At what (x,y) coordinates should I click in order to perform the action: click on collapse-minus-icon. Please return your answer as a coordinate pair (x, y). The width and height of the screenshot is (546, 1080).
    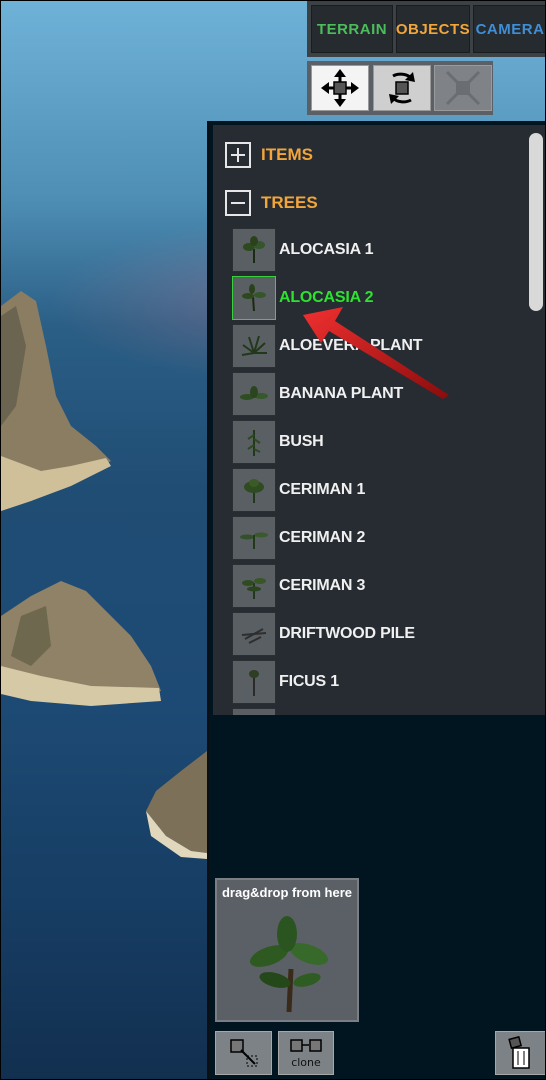
    Looking at the image, I should click on (238, 203).